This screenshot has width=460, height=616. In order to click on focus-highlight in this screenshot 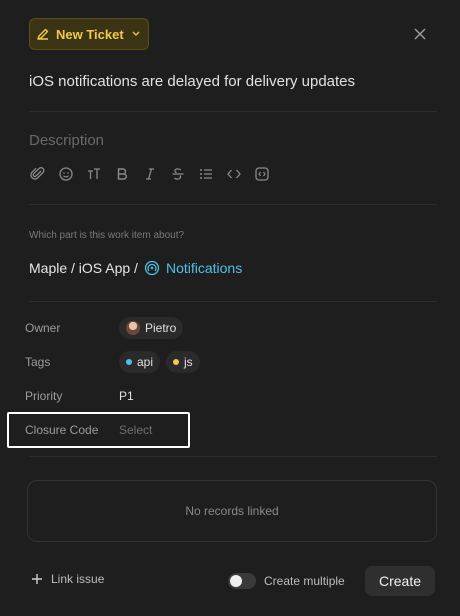, I will do `click(98, 430)`.